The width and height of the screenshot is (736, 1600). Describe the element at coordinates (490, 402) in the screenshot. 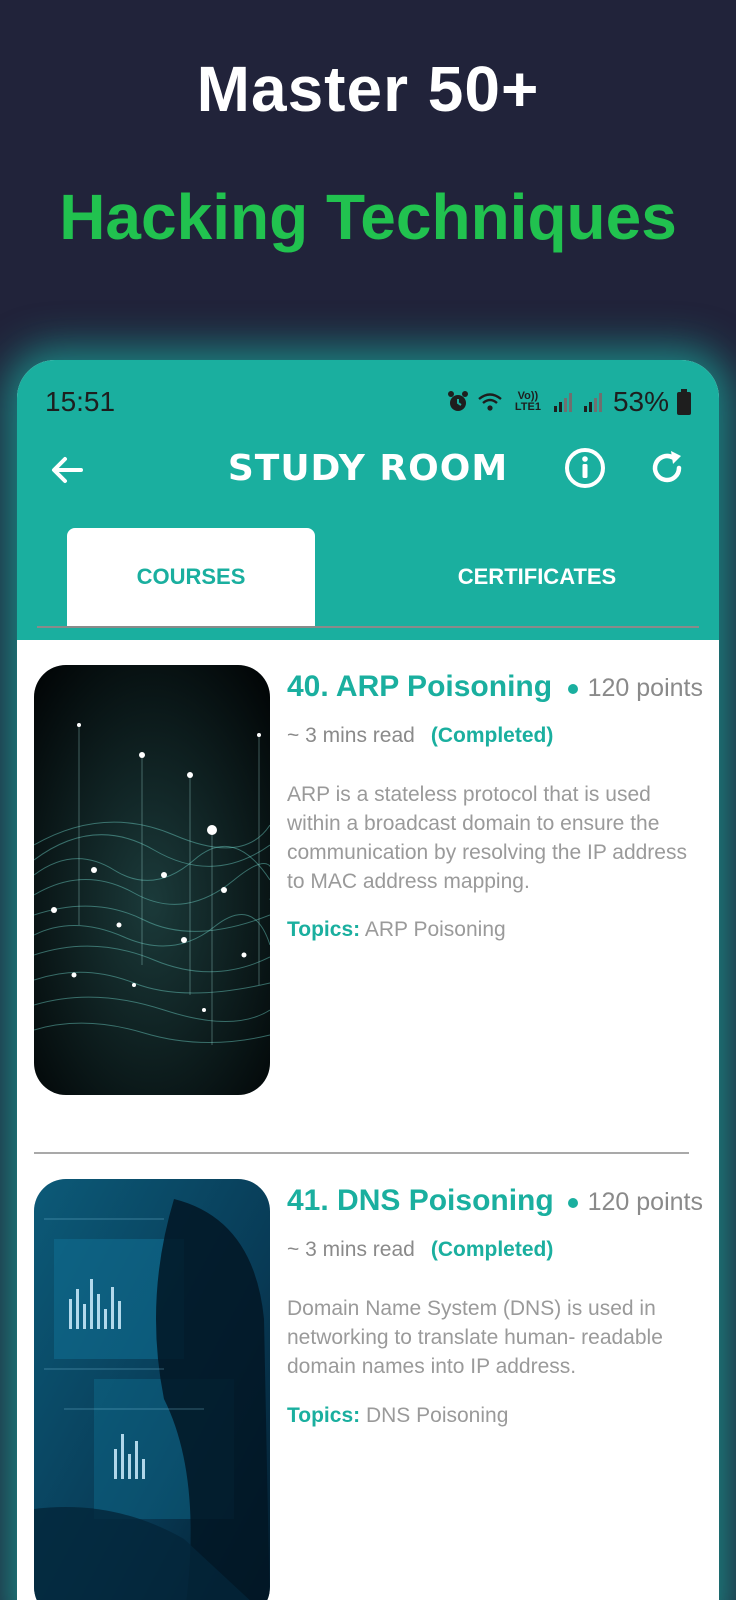

I see `wifi-icon` at that location.